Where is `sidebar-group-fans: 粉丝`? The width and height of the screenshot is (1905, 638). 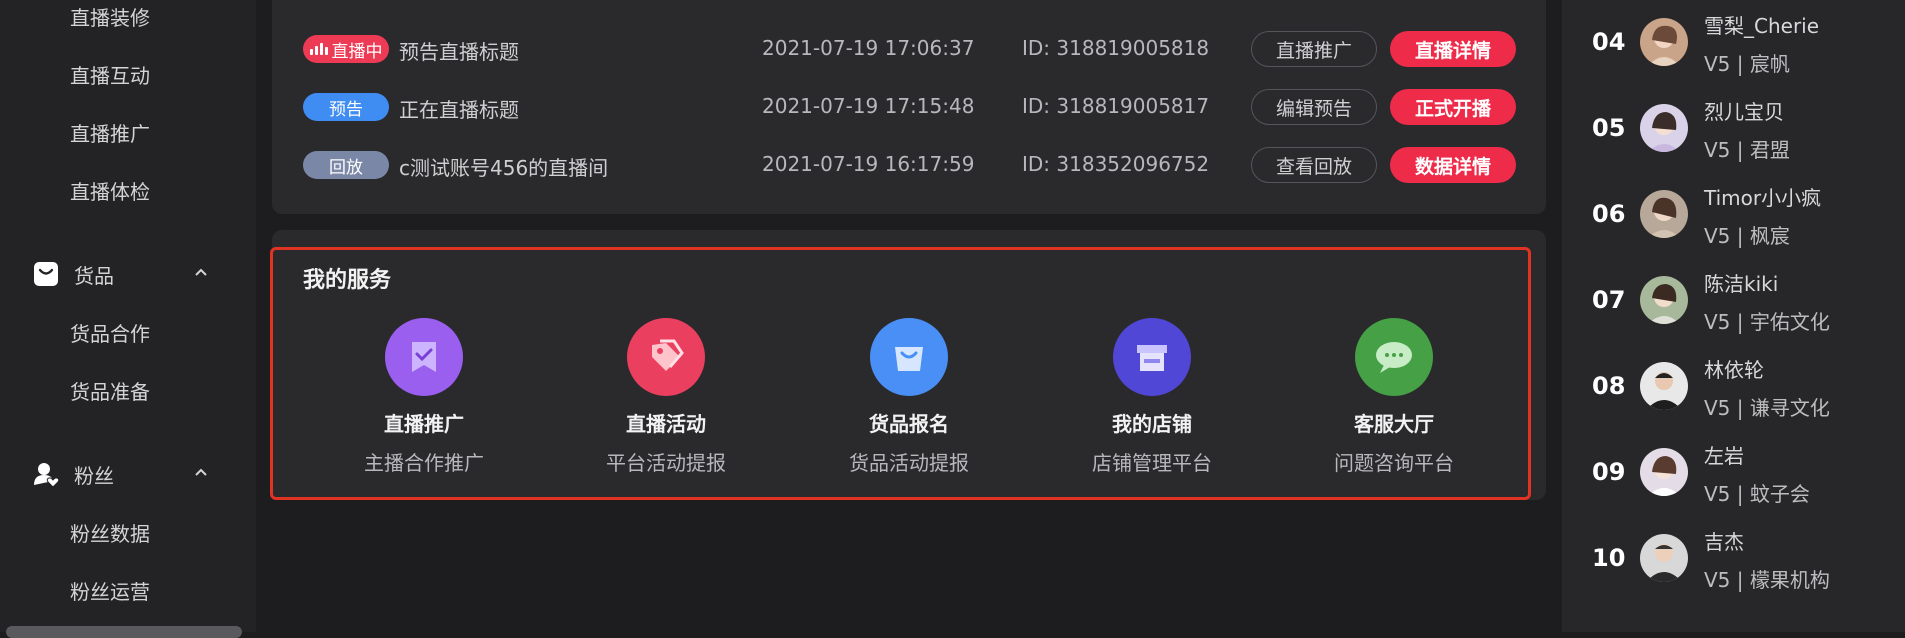 sidebar-group-fans: 粉丝 is located at coordinates (127, 474).